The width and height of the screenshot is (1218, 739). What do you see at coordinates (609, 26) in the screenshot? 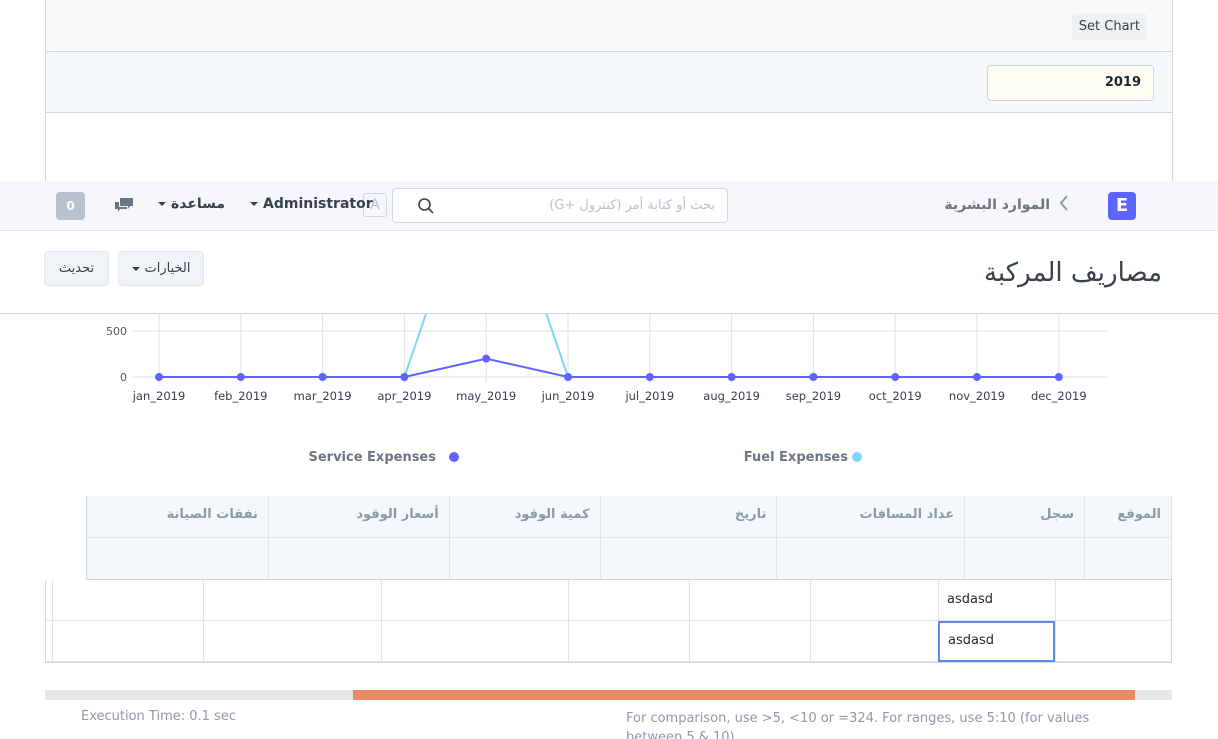
I see `filter-toolbar: Set Chart` at bounding box center [609, 26].